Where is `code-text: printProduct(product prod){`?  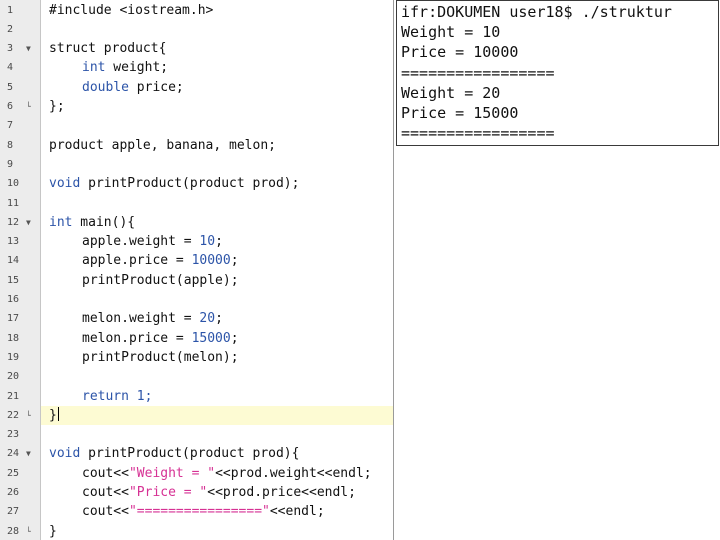
code-text: printProduct(product prod){ is located at coordinates (190, 454).